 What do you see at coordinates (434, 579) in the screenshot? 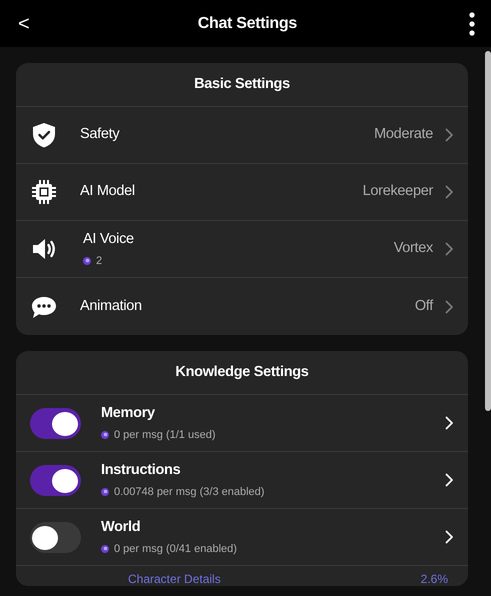
I see `percent-text: 2.6%` at bounding box center [434, 579].